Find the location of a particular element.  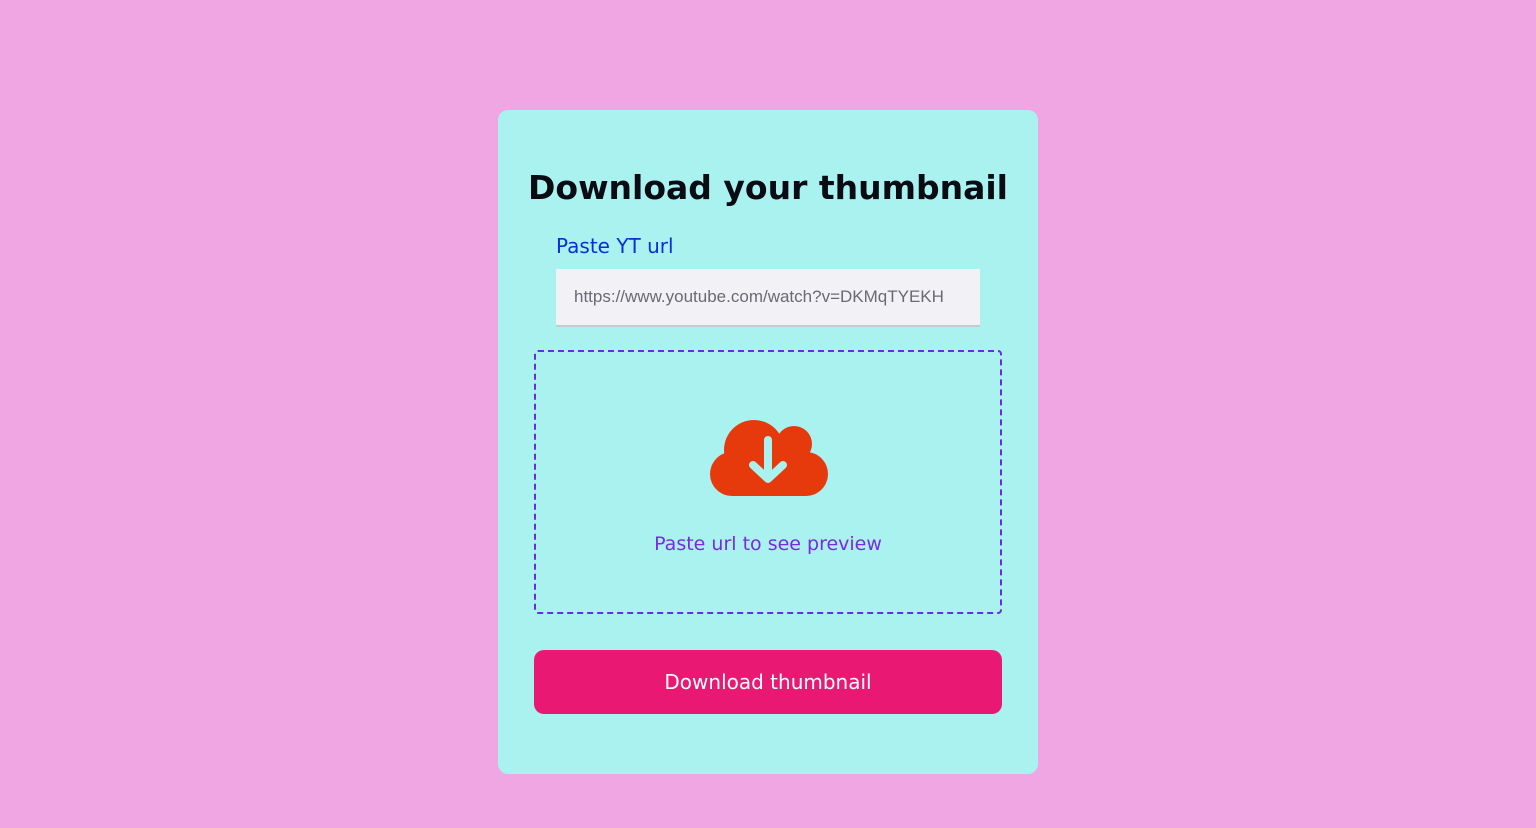

url-label: Paste YT url is located at coordinates (615, 246).